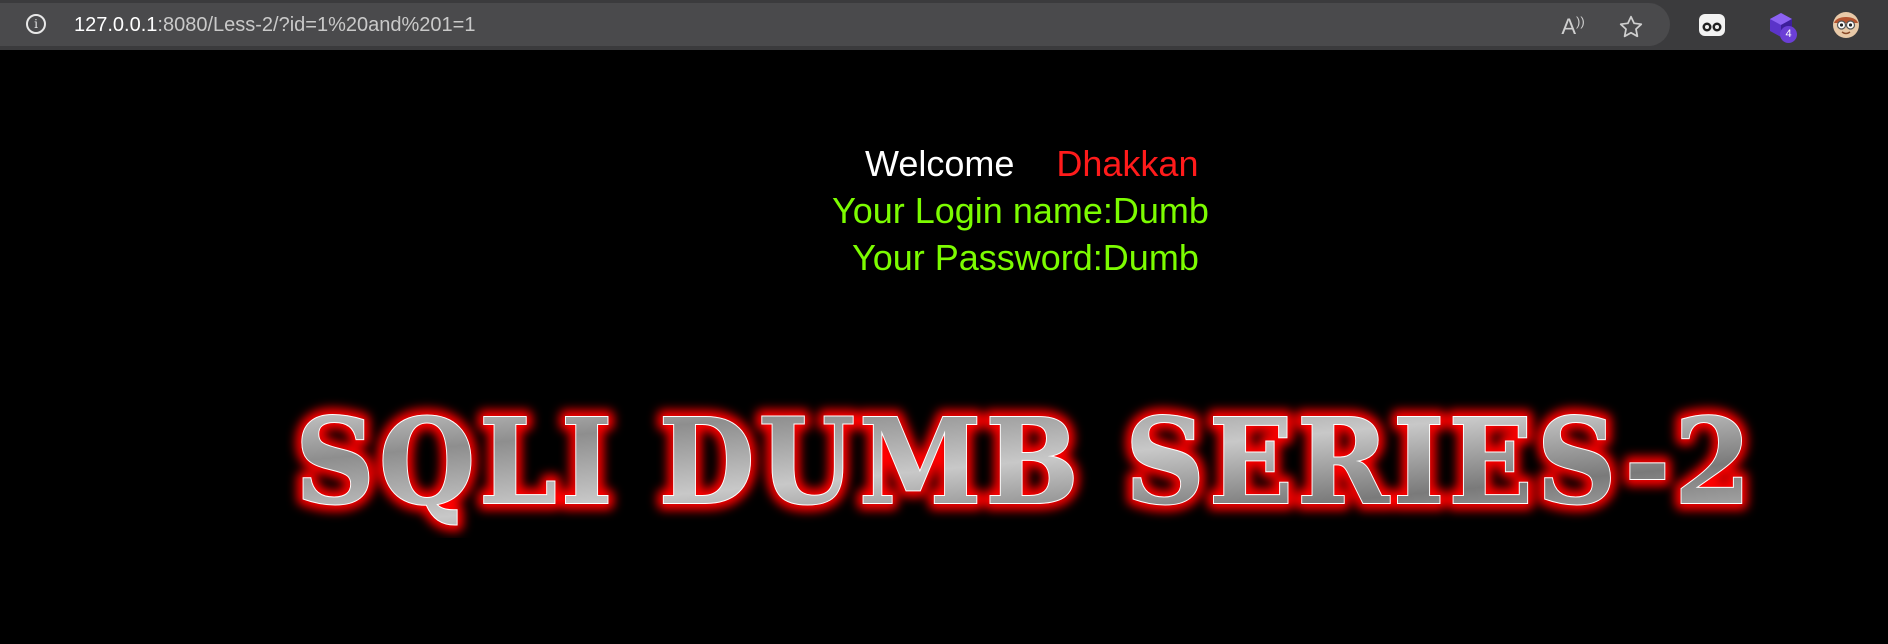 The height and width of the screenshot is (644, 1888). Describe the element at coordinates (1846, 25) in the screenshot. I see `profile-face-icon` at that location.